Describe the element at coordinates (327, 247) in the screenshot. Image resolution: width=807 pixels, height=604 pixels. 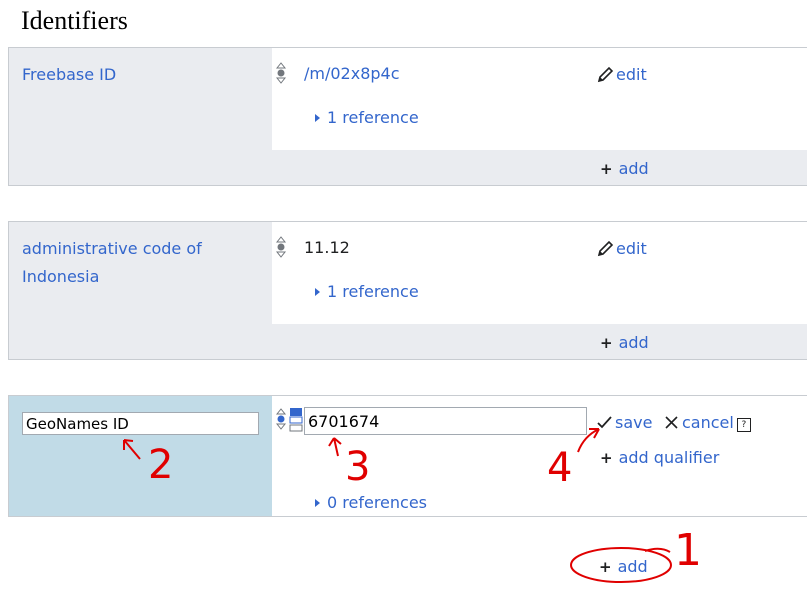
I see `statement-value: 11.12` at that location.